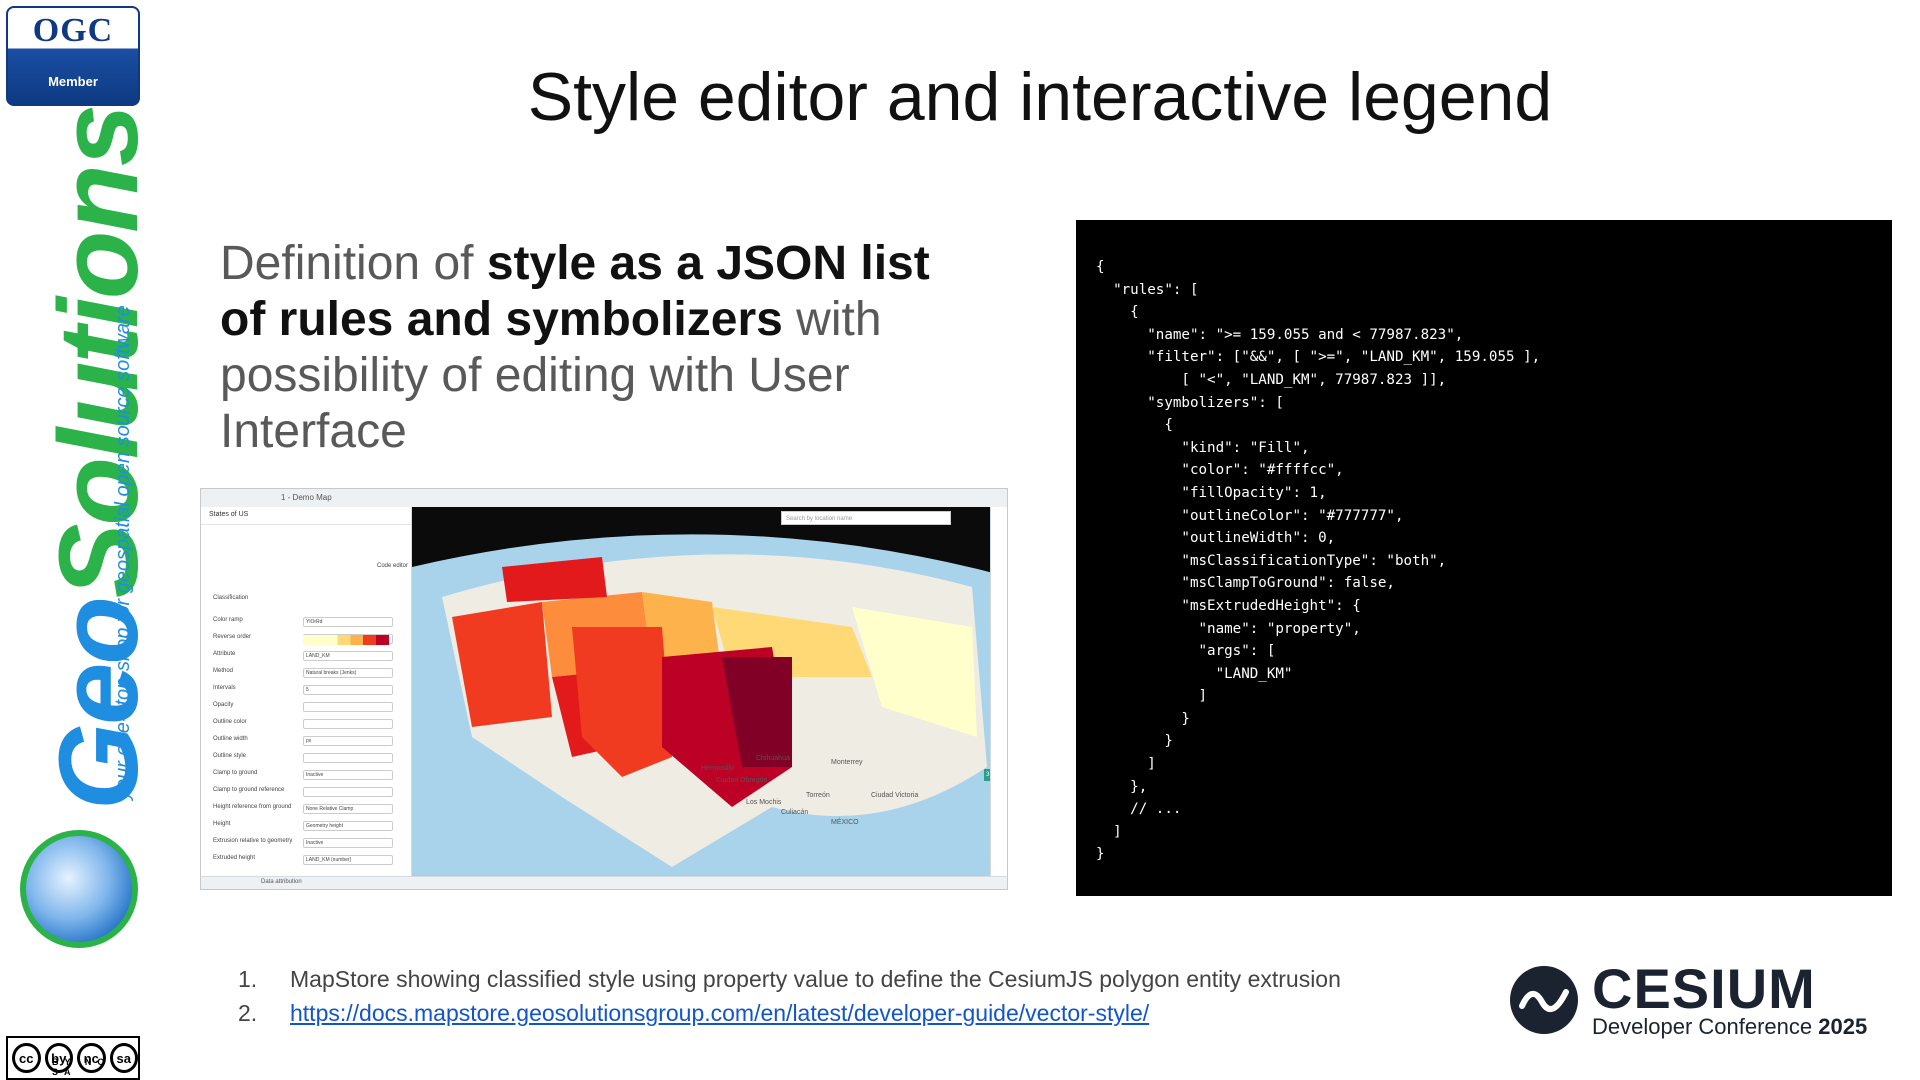 The height and width of the screenshot is (1080, 1920). I want to click on conference-name: Developer Conference 2025, so click(1729, 1027).